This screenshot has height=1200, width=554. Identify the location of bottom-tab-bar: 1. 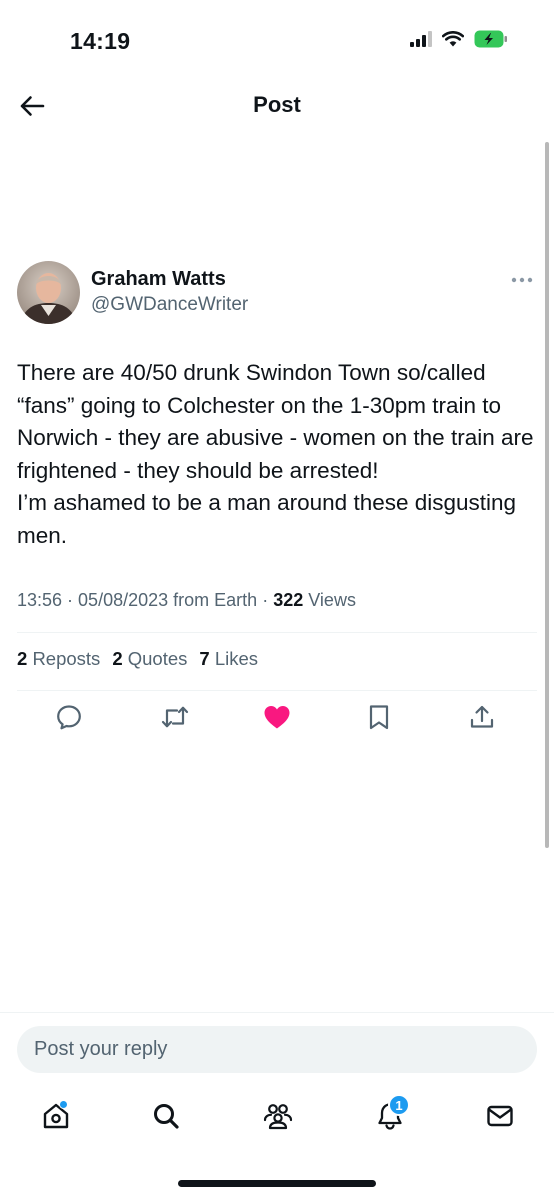
(277, 1120).